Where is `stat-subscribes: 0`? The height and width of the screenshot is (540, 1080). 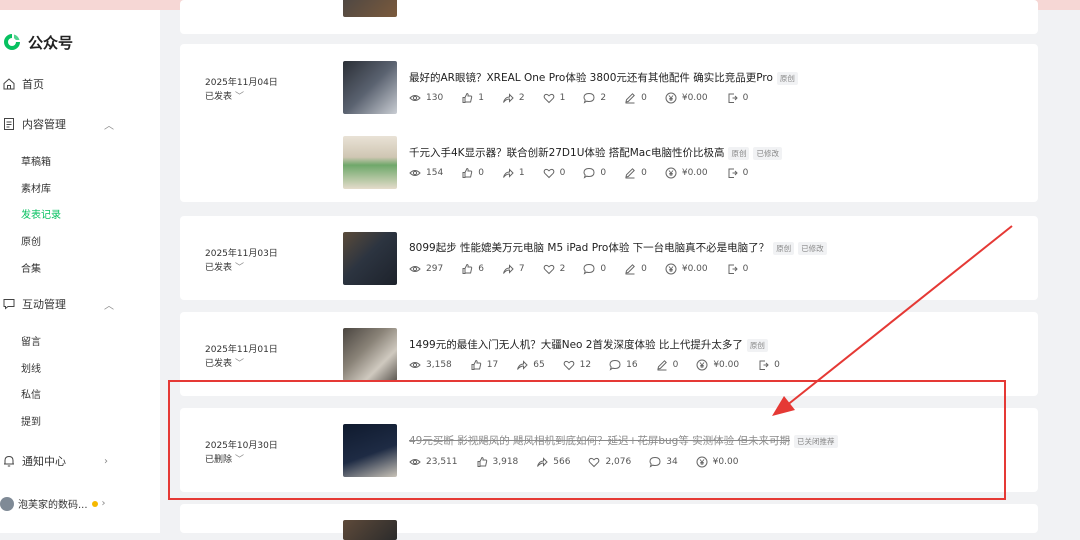
stat-subscribes: 0 is located at coordinates (737, 269).